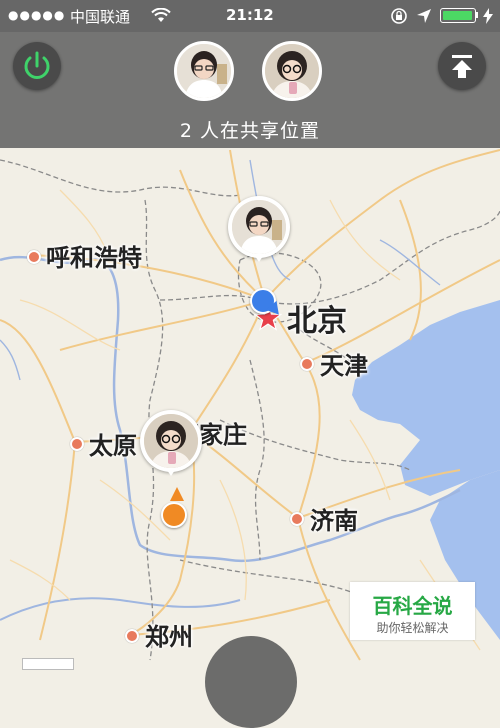 The image size is (500, 728). I want to click on battery-tip, so click(477, 15).